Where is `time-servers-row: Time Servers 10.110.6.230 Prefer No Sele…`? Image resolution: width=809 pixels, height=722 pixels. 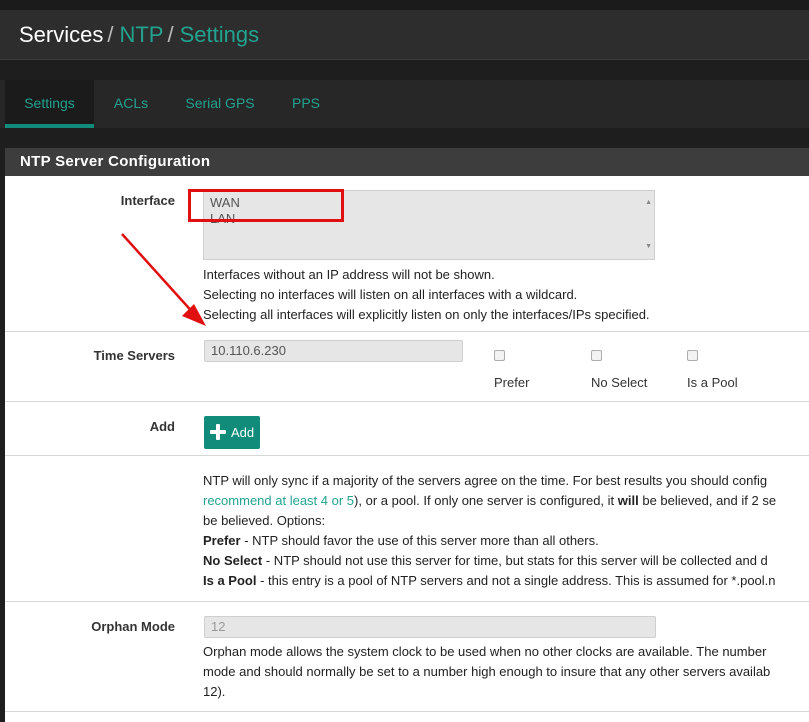 time-servers-row: Time Servers 10.110.6.230 Prefer No Sele… is located at coordinates (407, 366).